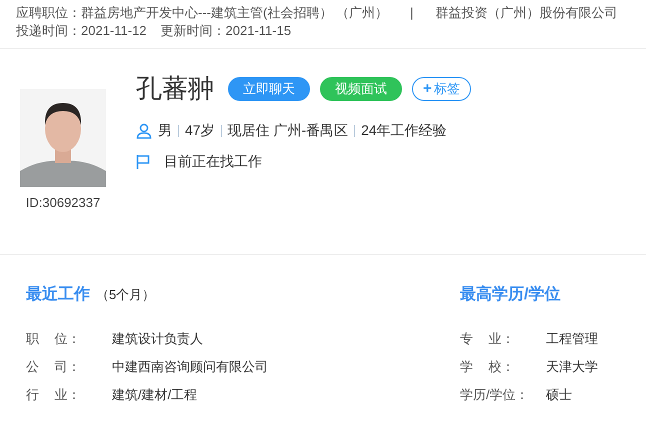 Image resolution: width=646 pixels, height=435 pixels. I want to click on field-label: 公 司：, so click(54, 367).